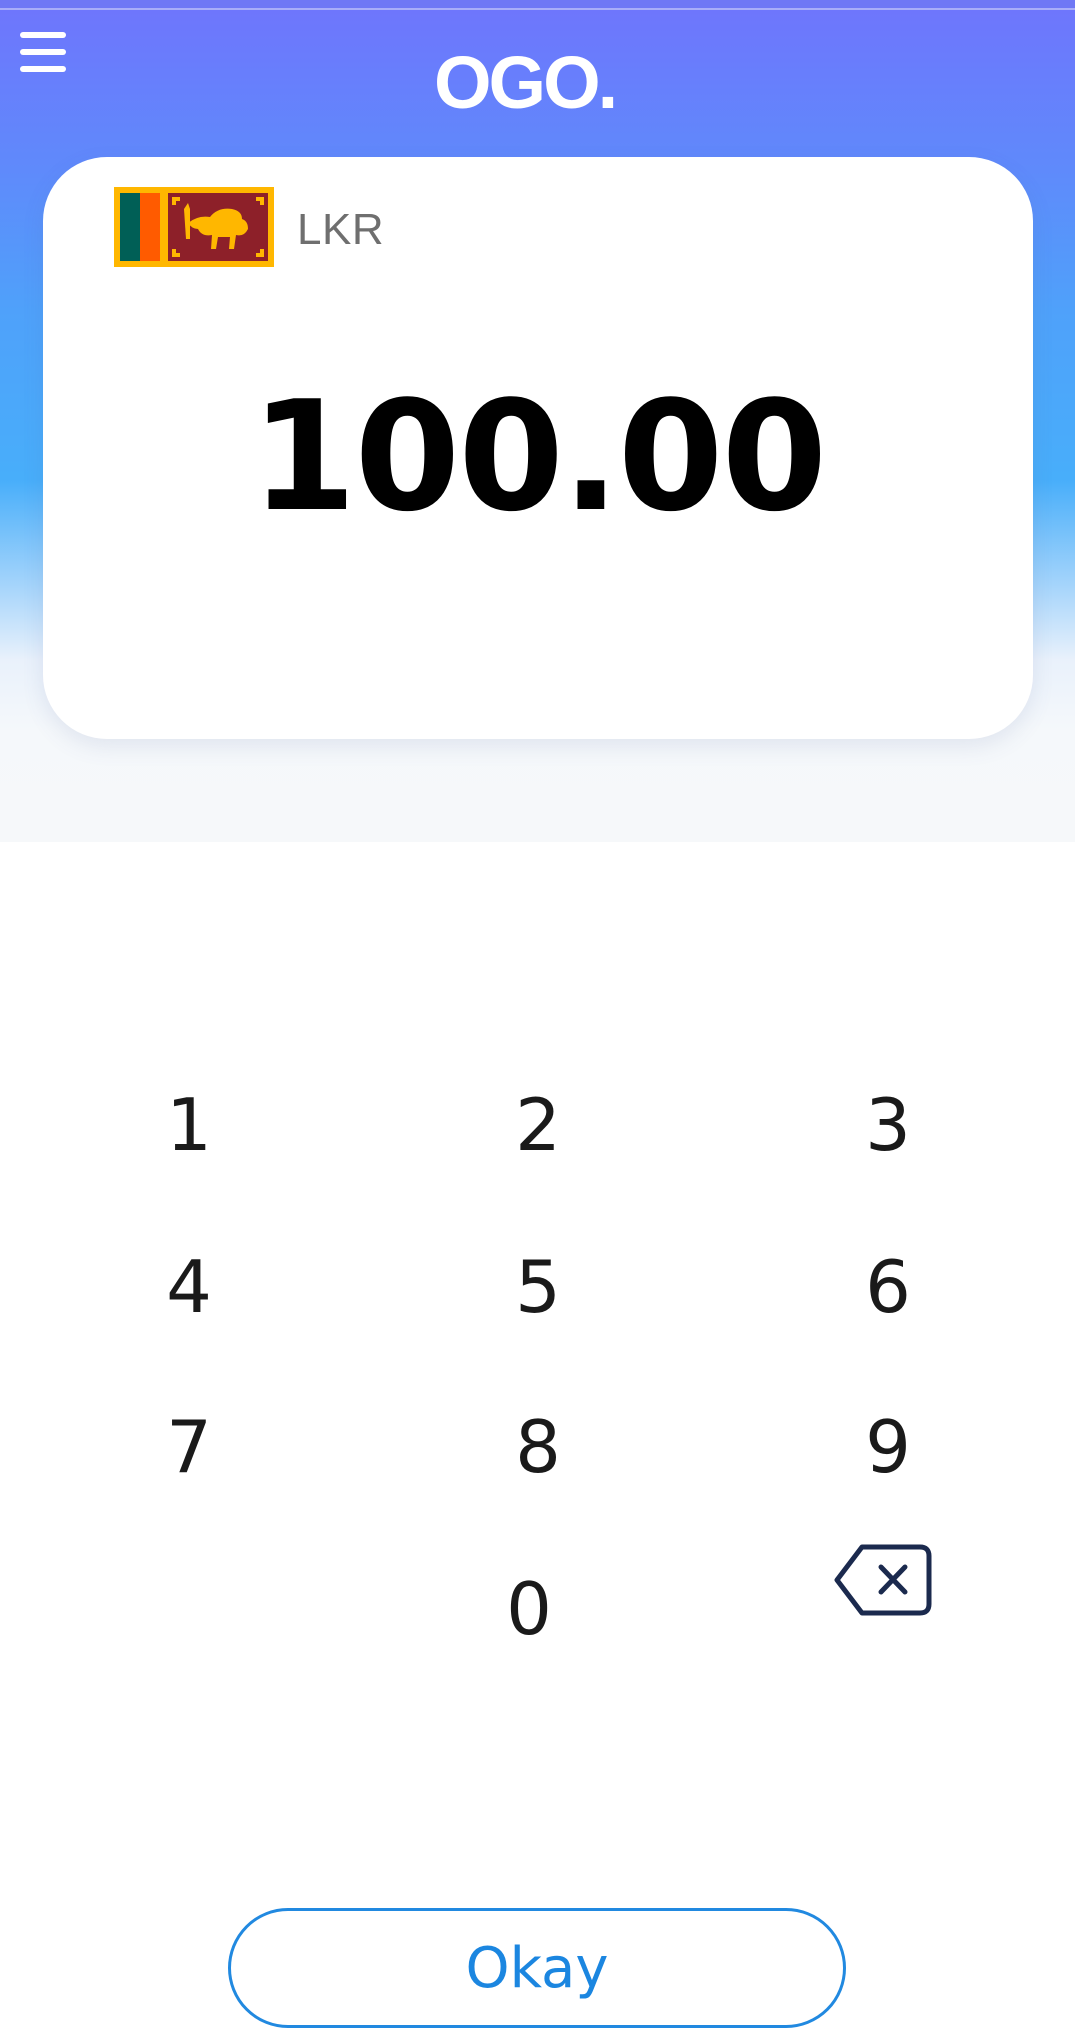 This screenshot has width=1075, height=2039. I want to click on key-3: 3, so click(888, 1125).